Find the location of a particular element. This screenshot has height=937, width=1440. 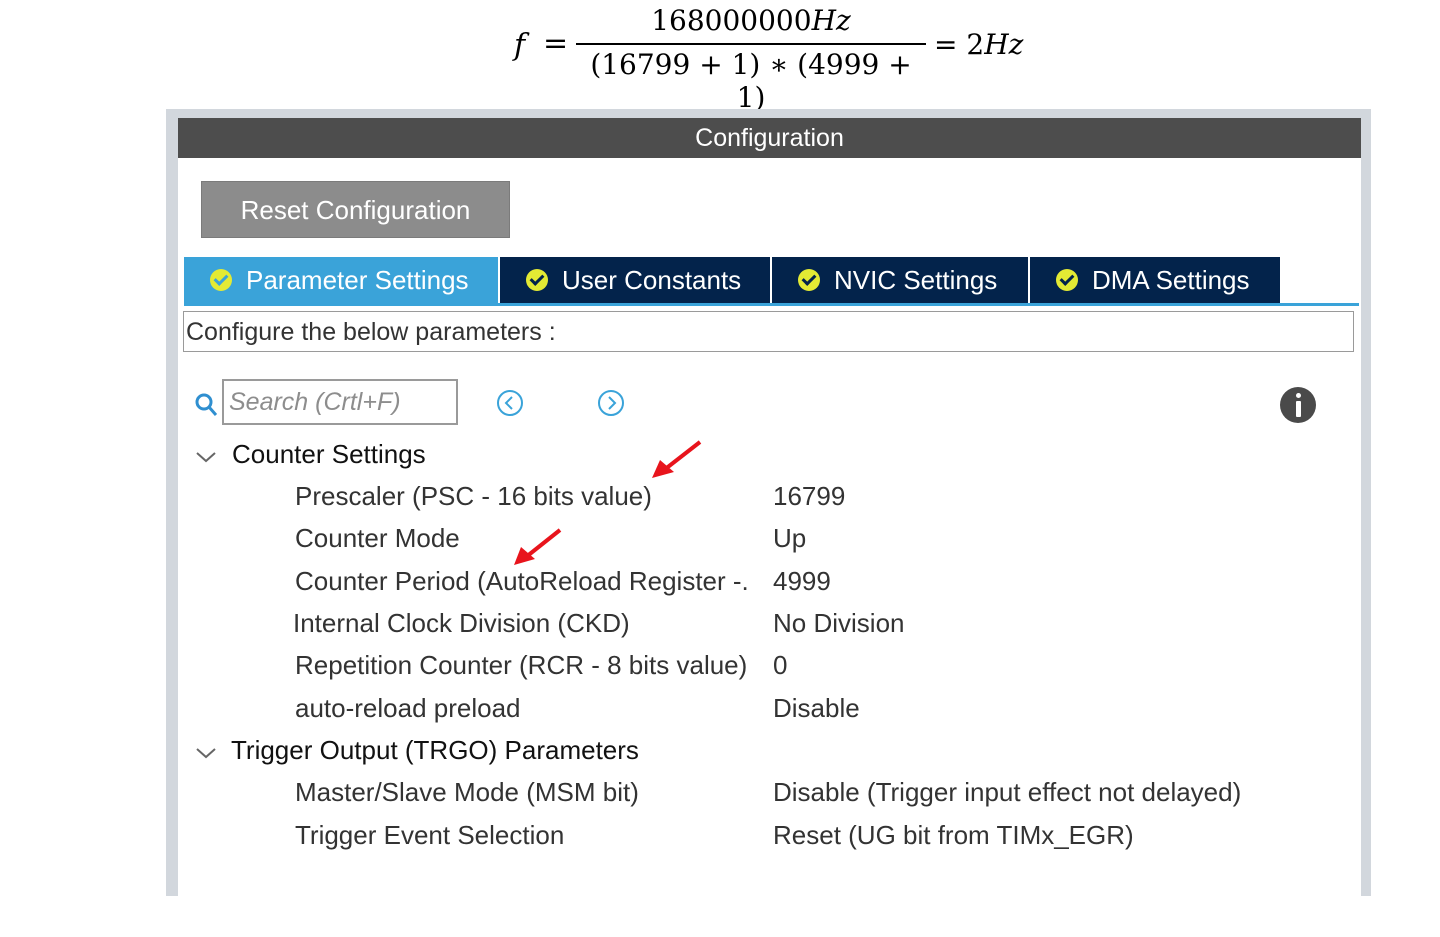

formula-denominator: (16799 + 1) ∗ (4999 + 1) is located at coordinates (751, 81).